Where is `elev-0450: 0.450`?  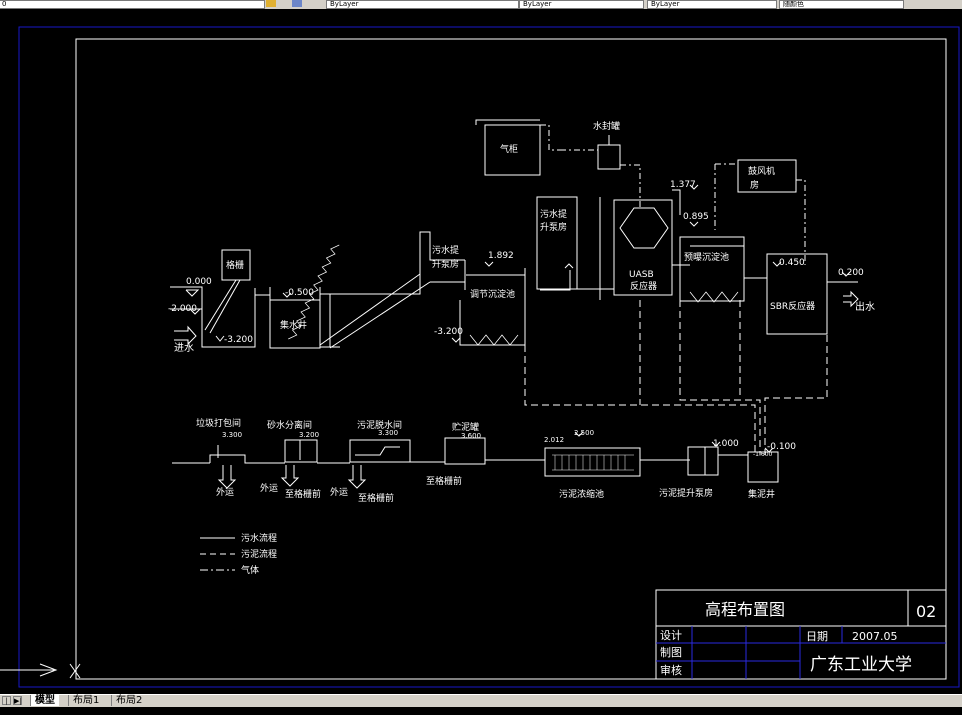 elev-0450: 0.450 is located at coordinates (792, 263).